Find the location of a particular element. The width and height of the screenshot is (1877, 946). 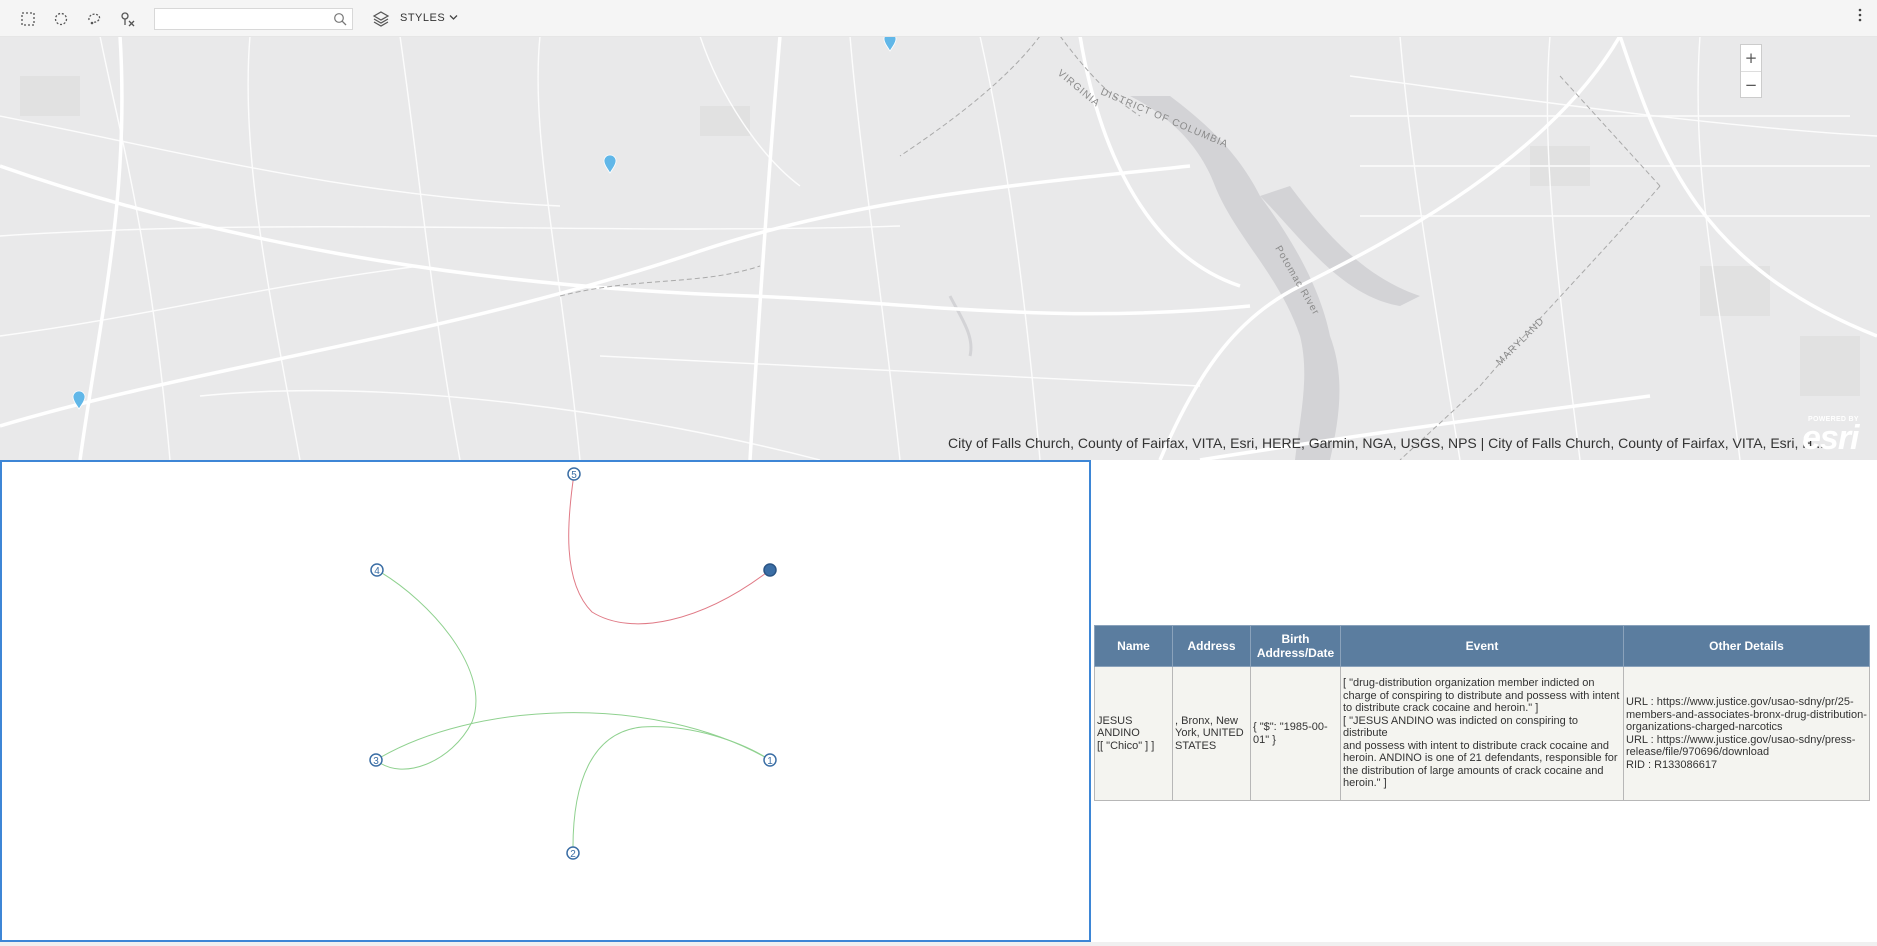

circle-select-icon is located at coordinates (61, 19).